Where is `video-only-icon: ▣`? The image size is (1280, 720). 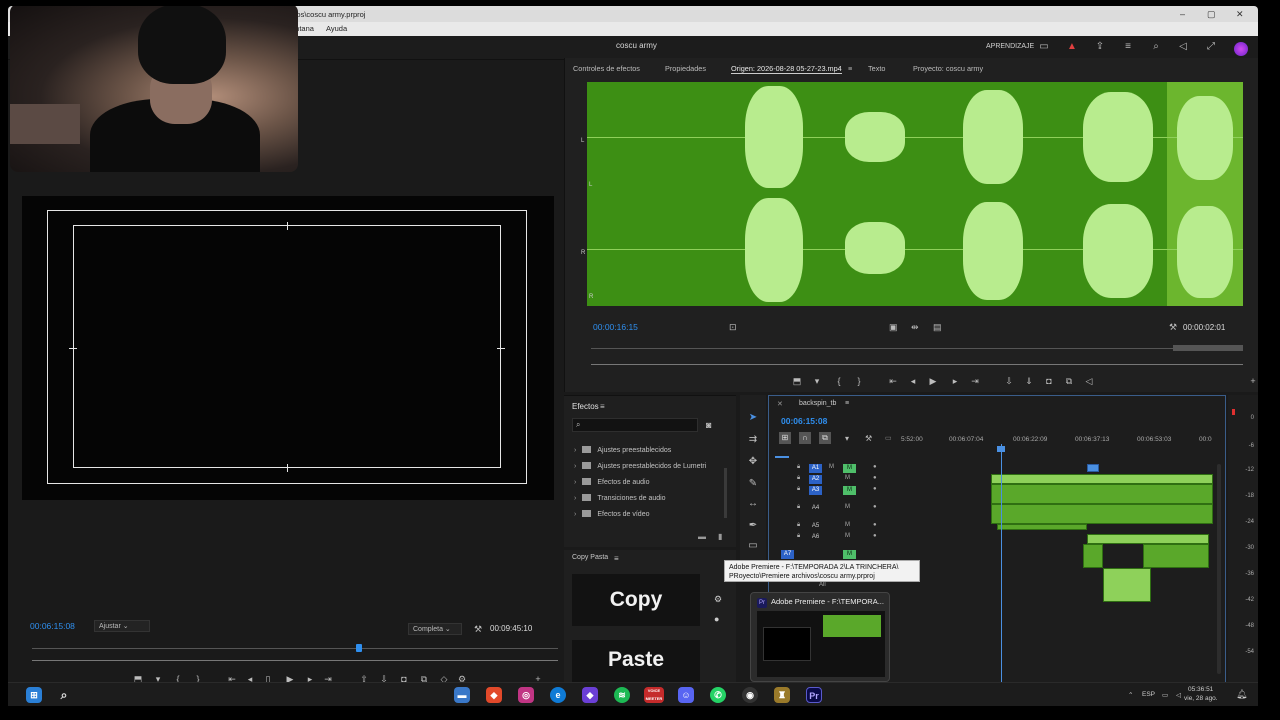 video-only-icon: ▣ is located at coordinates (893, 327).